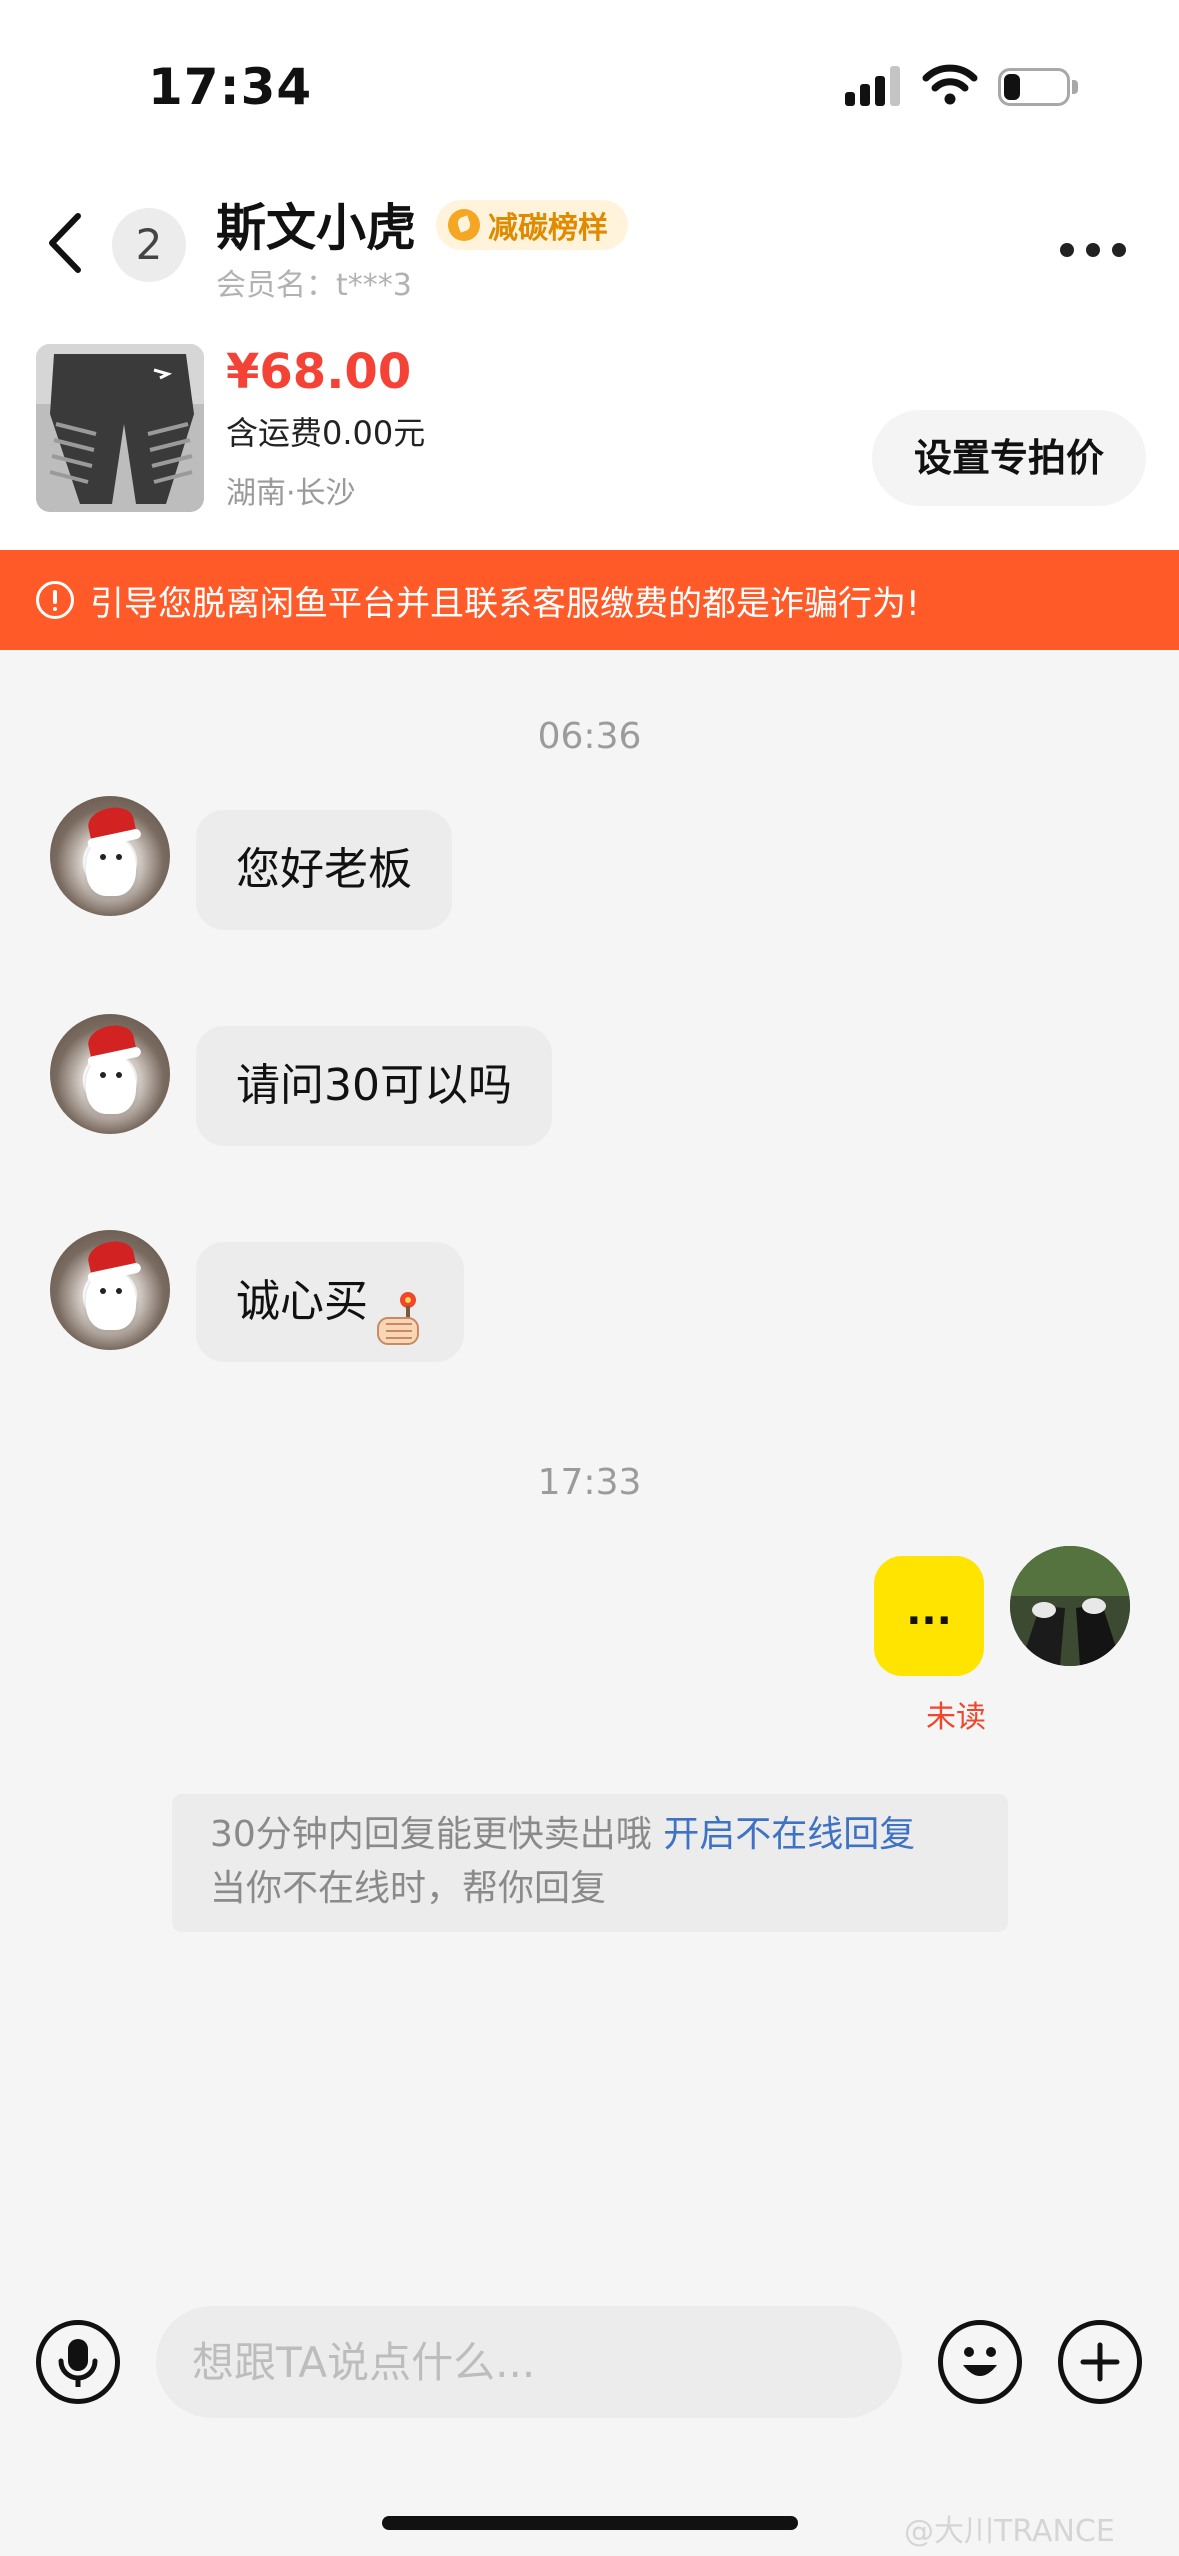 This screenshot has height=2556, width=1179. Describe the element at coordinates (1009, 458) in the screenshot. I see `set-special-price-button: 设置专拍价` at that location.